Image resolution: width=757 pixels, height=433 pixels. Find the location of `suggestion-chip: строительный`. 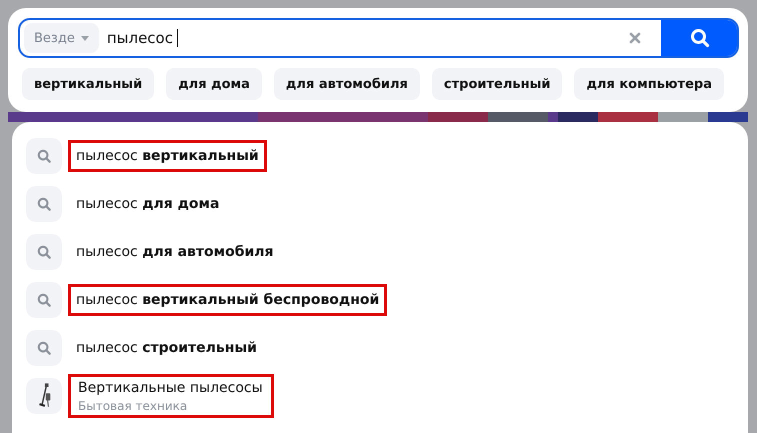

suggestion-chip: строительный is located at coordinates (497, 84).